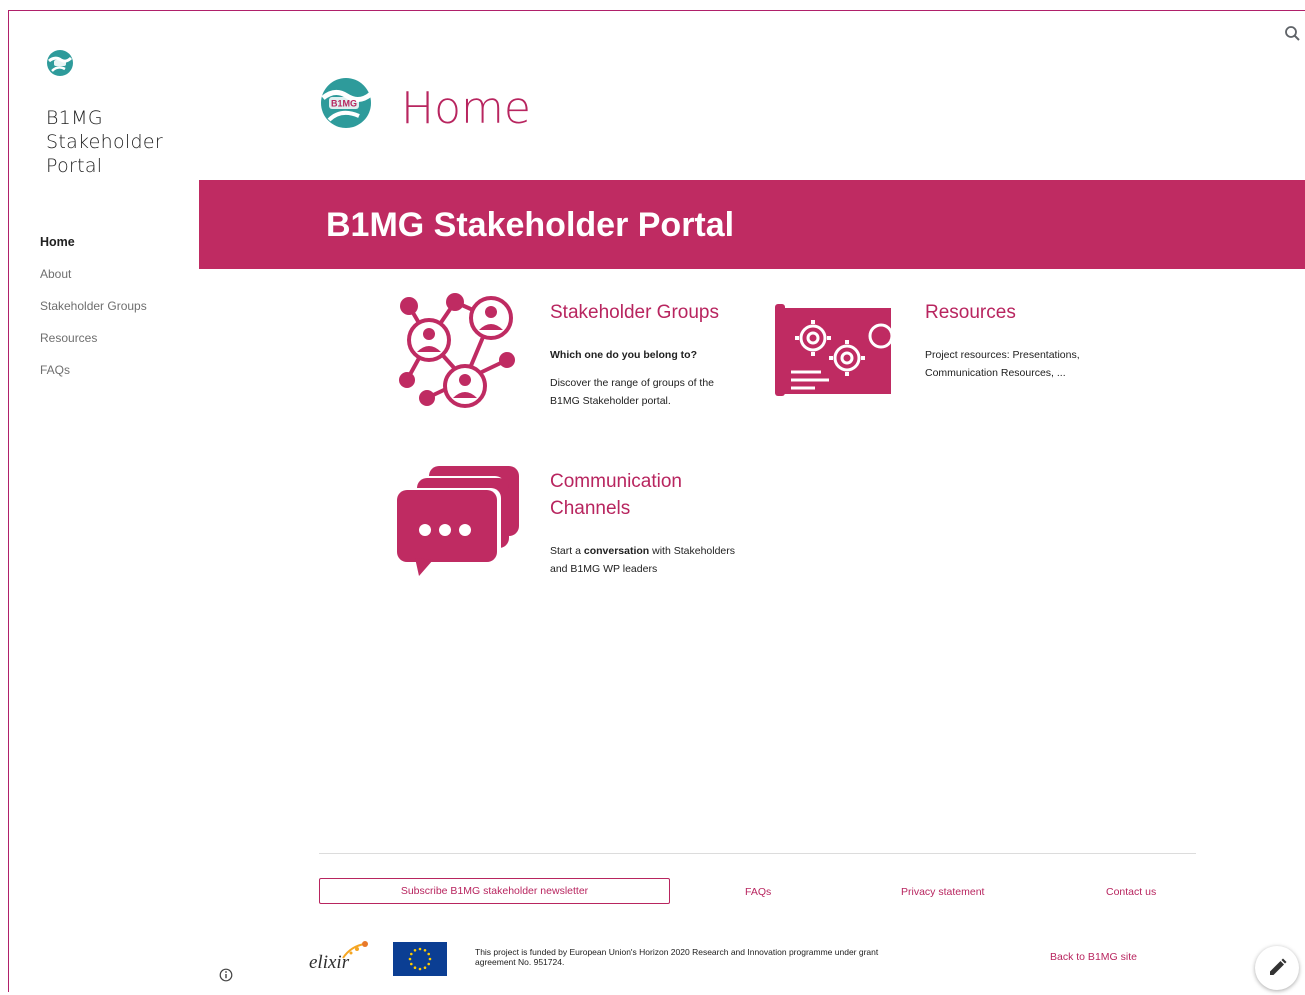 The image size is (1305, 995). What do you see at coordinates (634, 312) in the screenshot?
I see `card-title-stakeholder-groups: Stakeholder Groups` at bounding box center [634, 312].